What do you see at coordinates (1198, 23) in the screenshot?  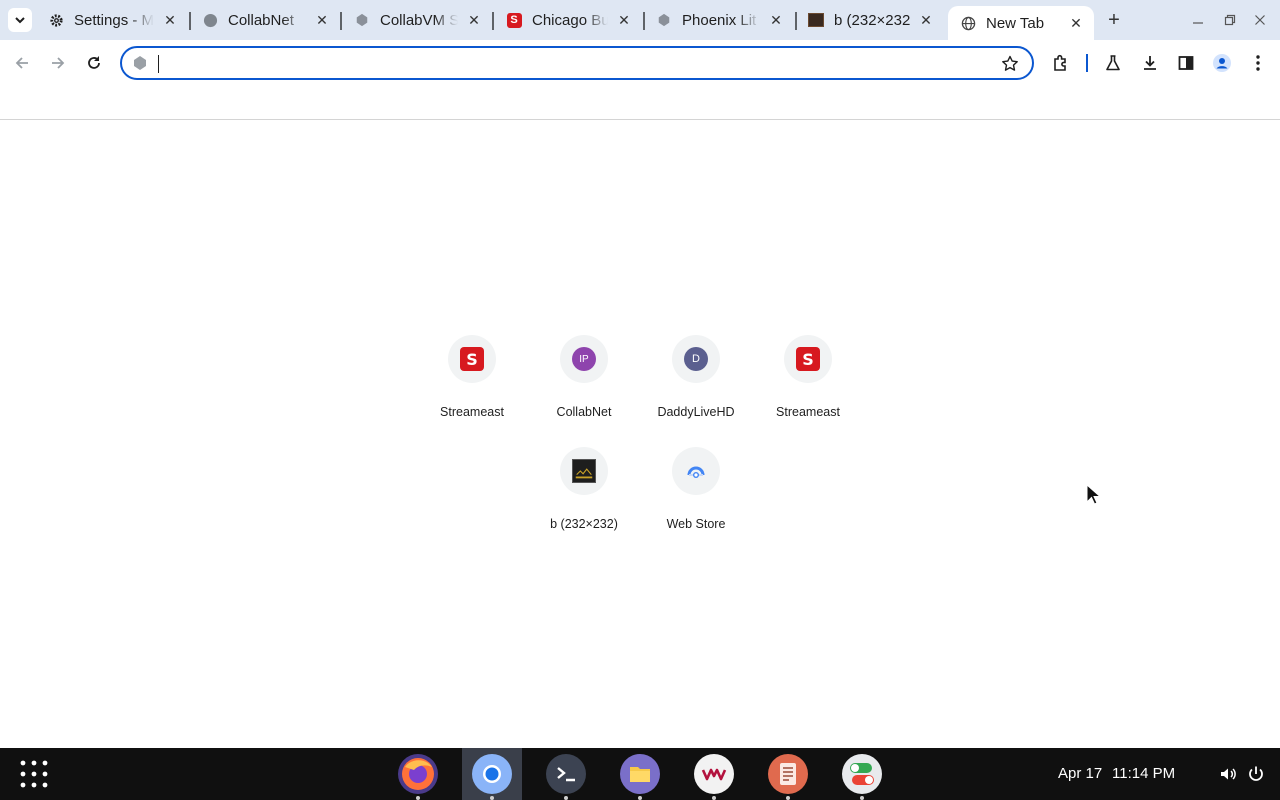 I see `minimize-icon` at bounding box center [1198, 23].